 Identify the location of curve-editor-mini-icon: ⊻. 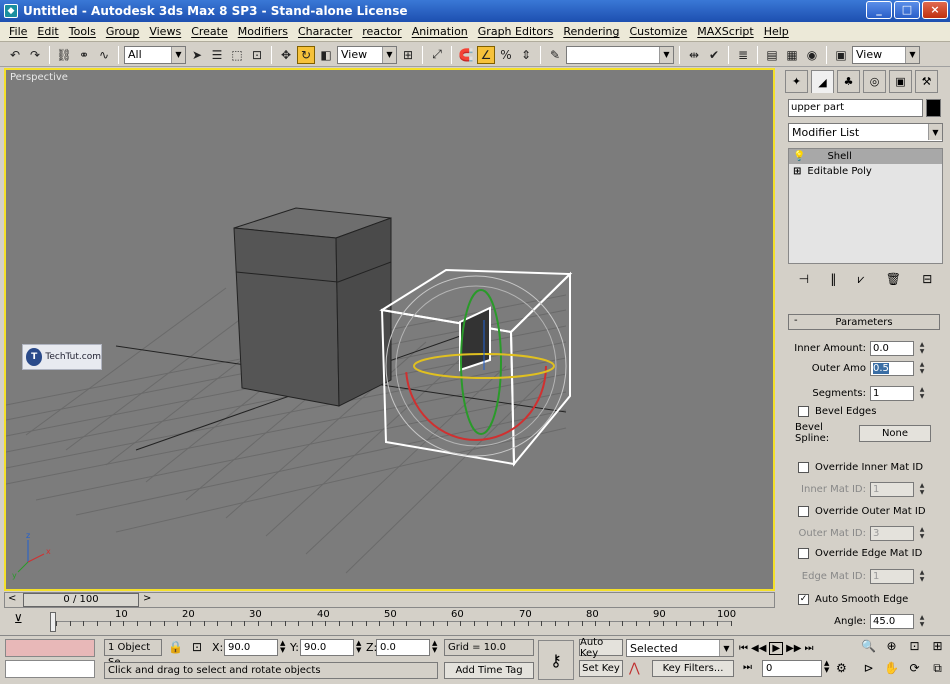
(18, 619).